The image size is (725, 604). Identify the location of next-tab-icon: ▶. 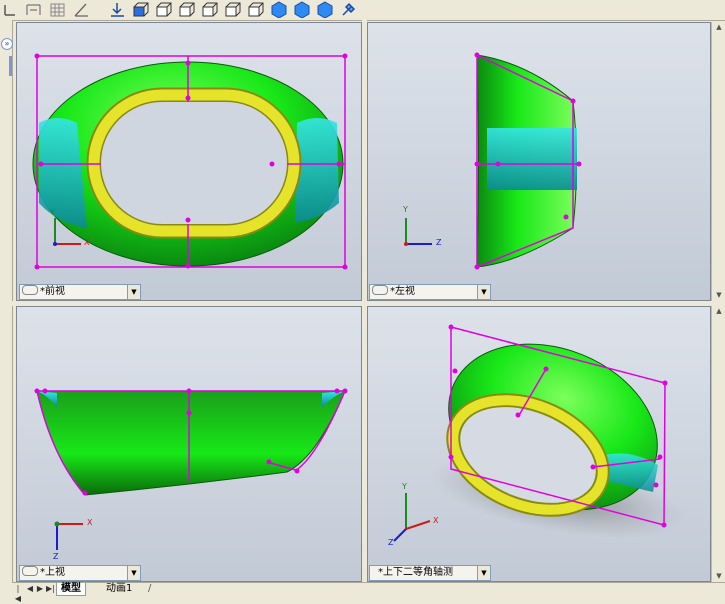
(40, 589).